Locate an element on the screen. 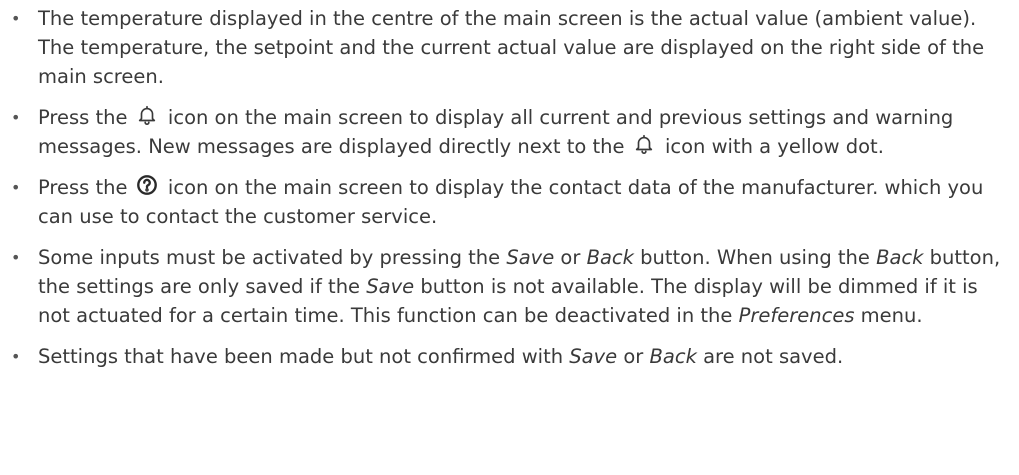 Image resolution: width=1019 pixels, height=475 pixels. paragraph-text: button. When using the is located at coordinates (755, 257).